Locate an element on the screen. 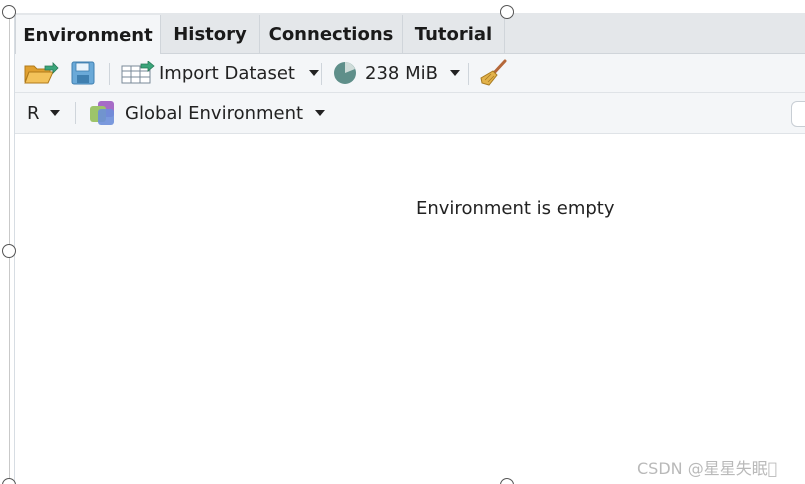 The image size is (805, 484). environment-scope-bar: R Global Environment is located at coordinates (410, 113).